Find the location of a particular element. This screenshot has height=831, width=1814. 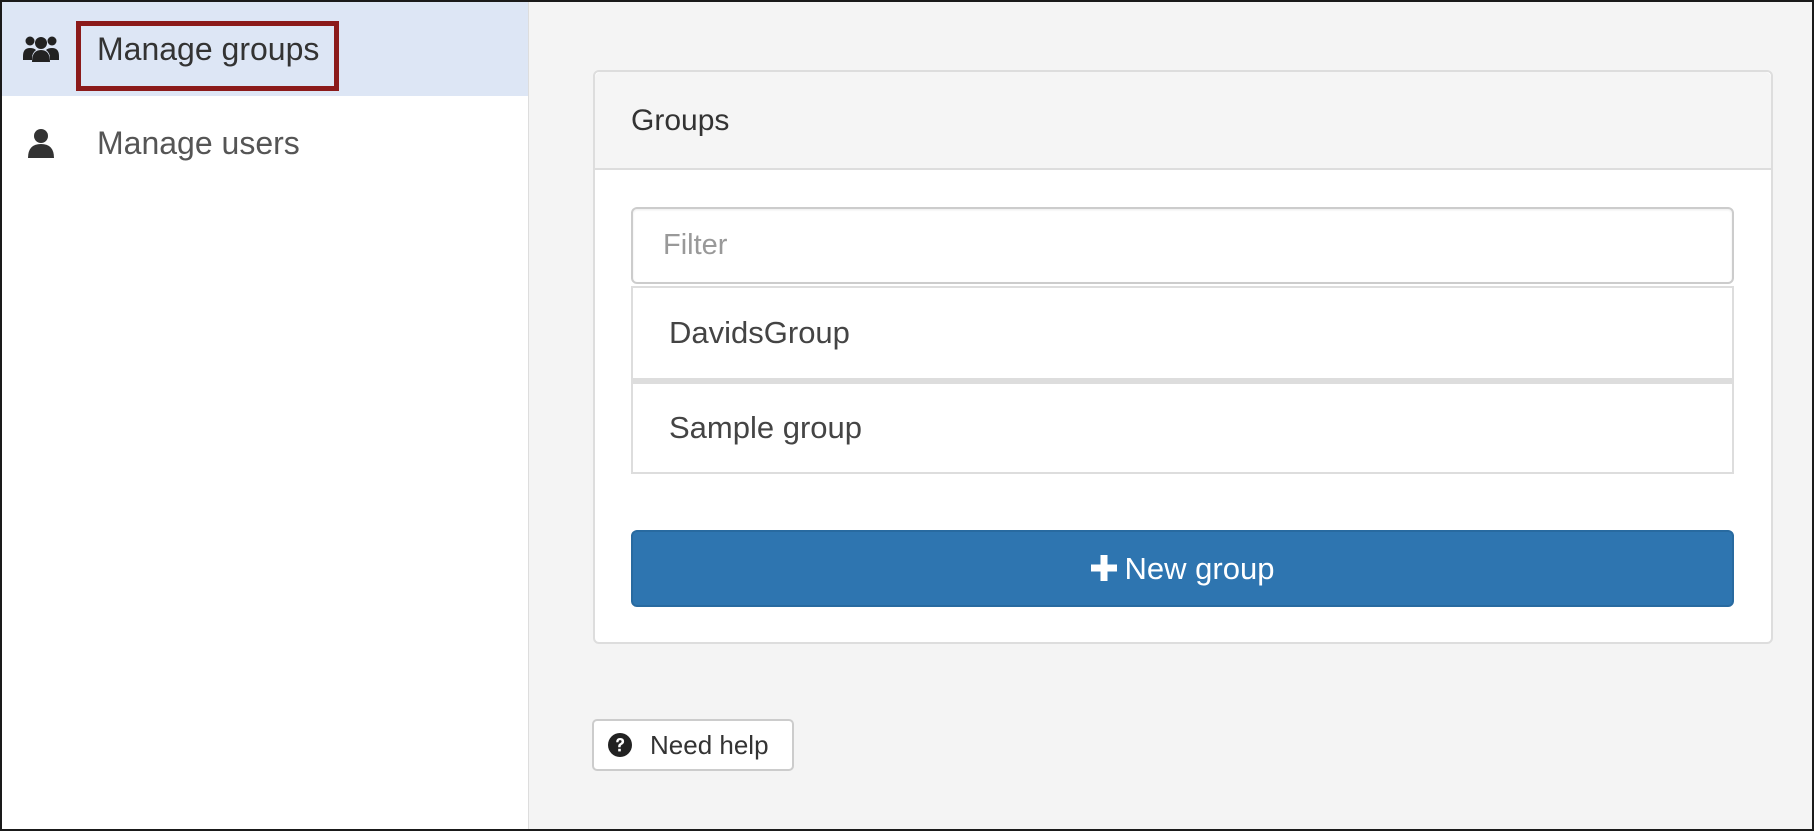

filter-input is located at coordinates (1182, 245).